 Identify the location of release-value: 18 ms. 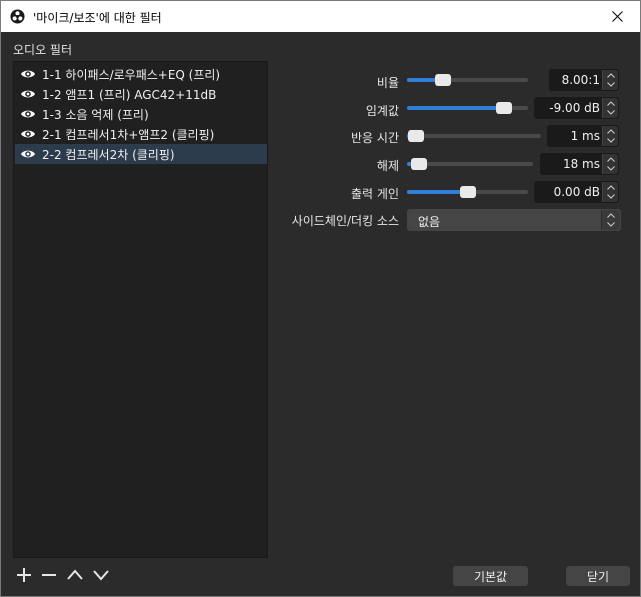
(581, 164).